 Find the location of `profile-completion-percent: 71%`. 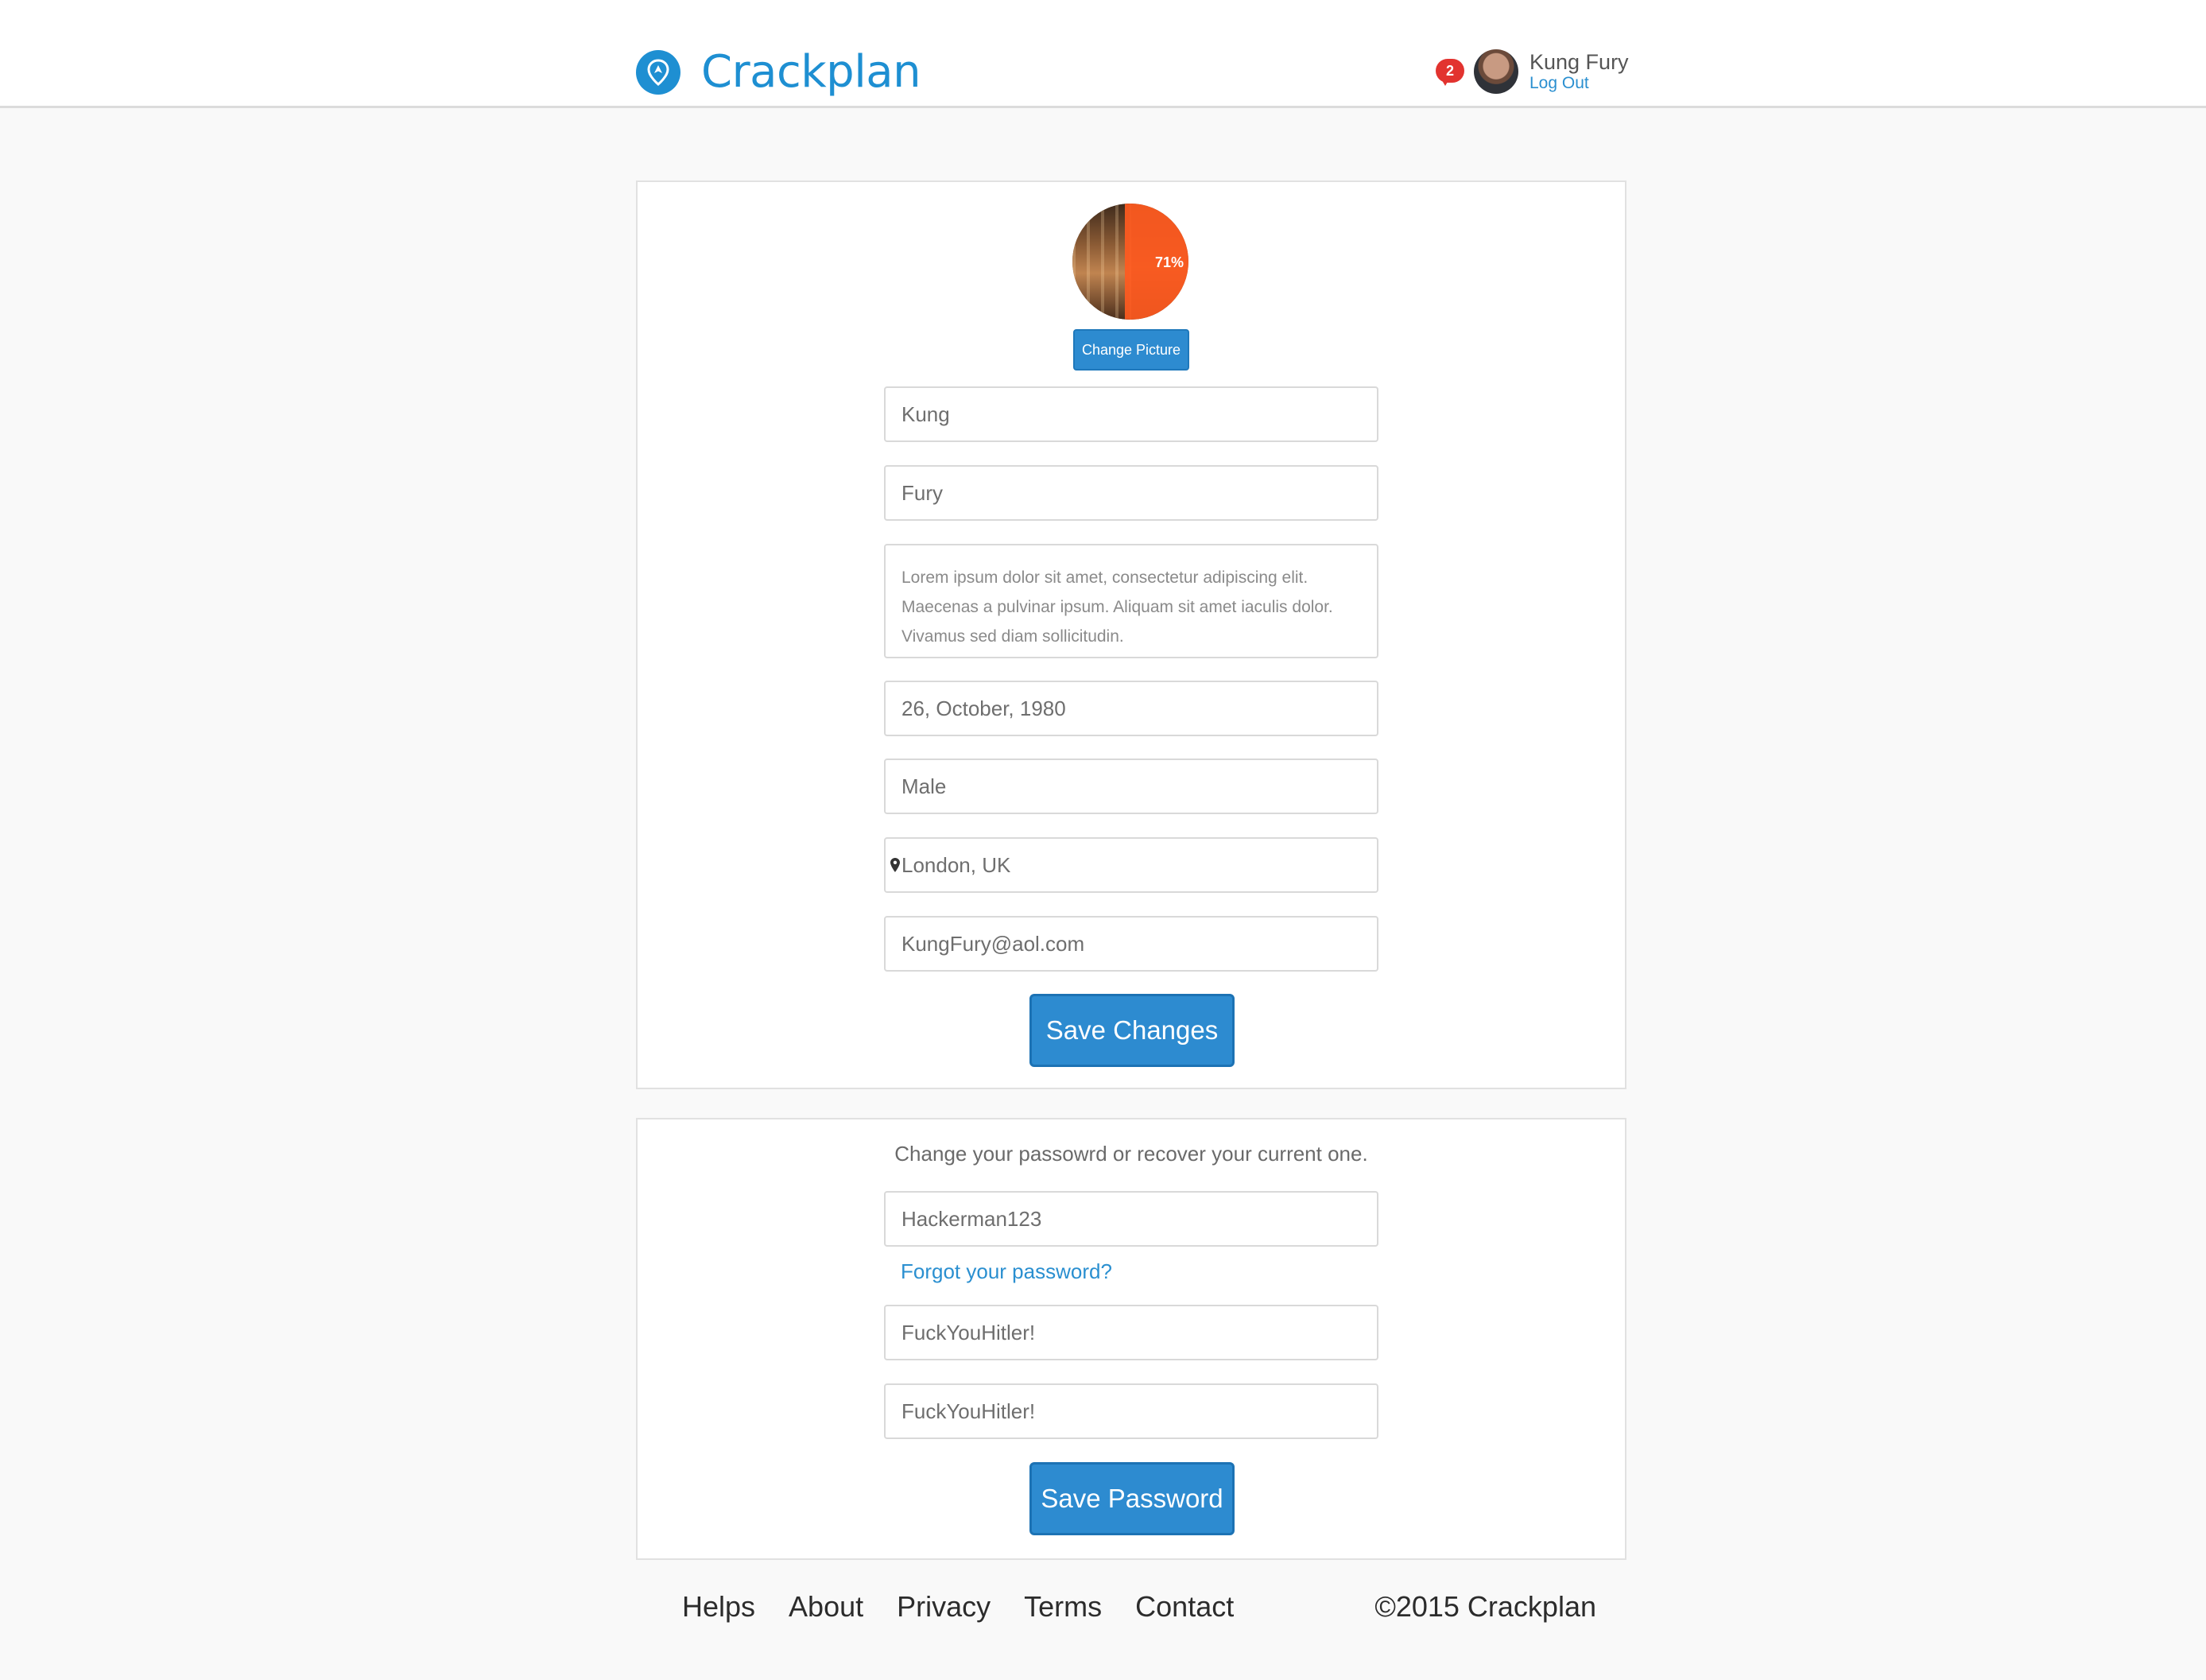

profile-completion-percent: 71% is located at coordinates (1169, 262).